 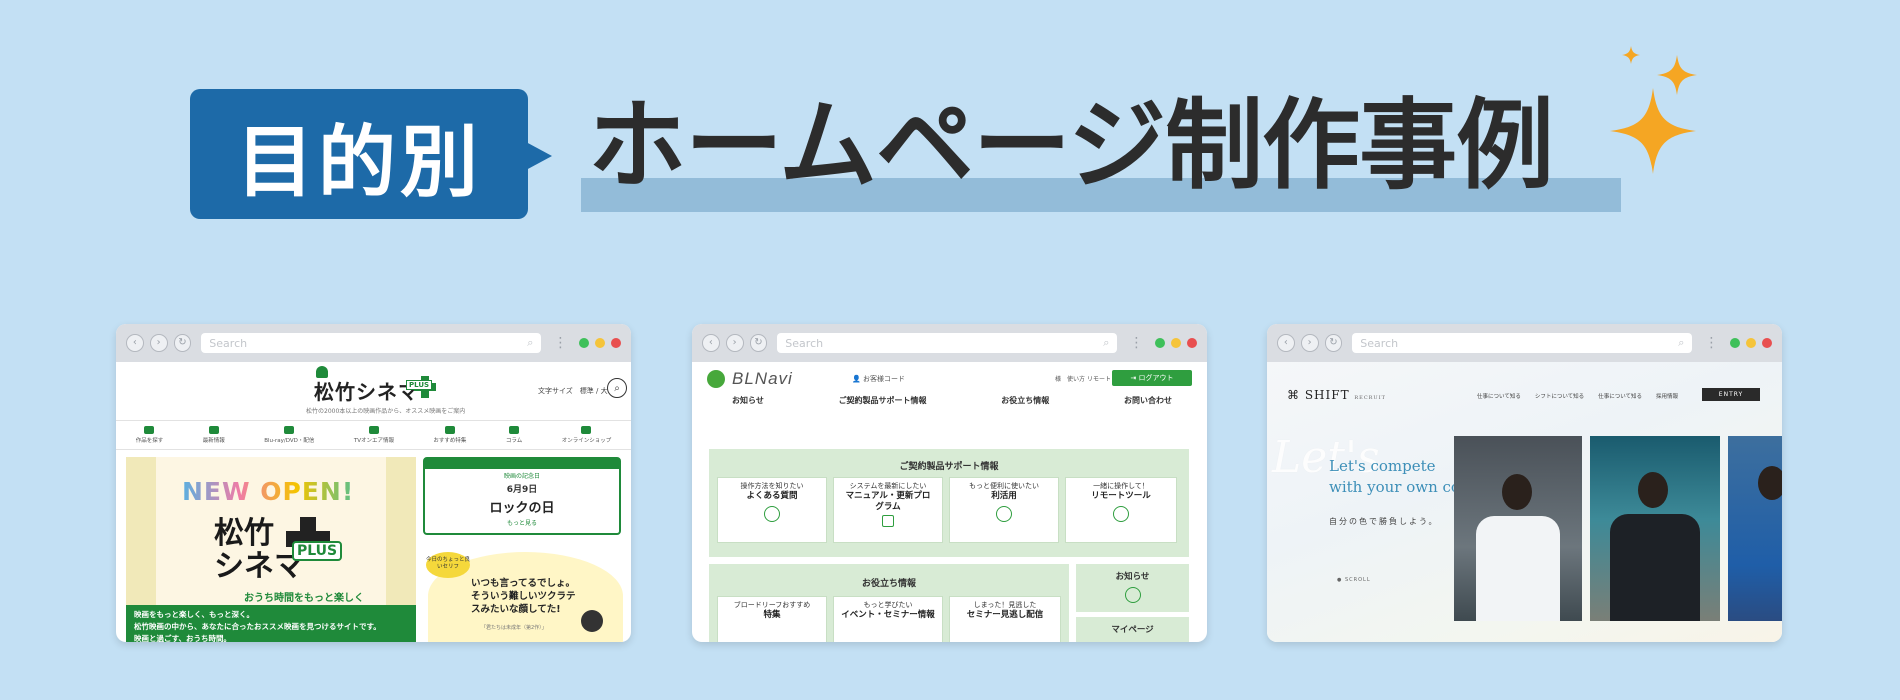 I want to click on card-more-link: もっと見る, so click(x=522, y=522).